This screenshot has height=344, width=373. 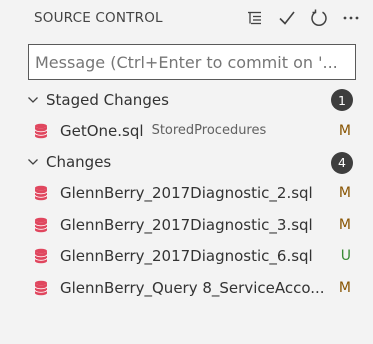 I want to click on view-as-tree-icon, so click(x=255, y=18).